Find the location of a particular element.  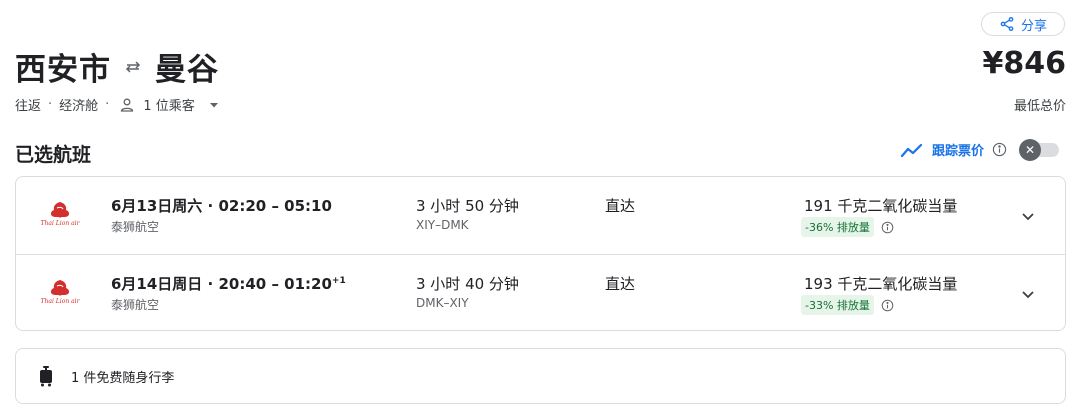

luggage-icon is located at coordinates (46, 376).